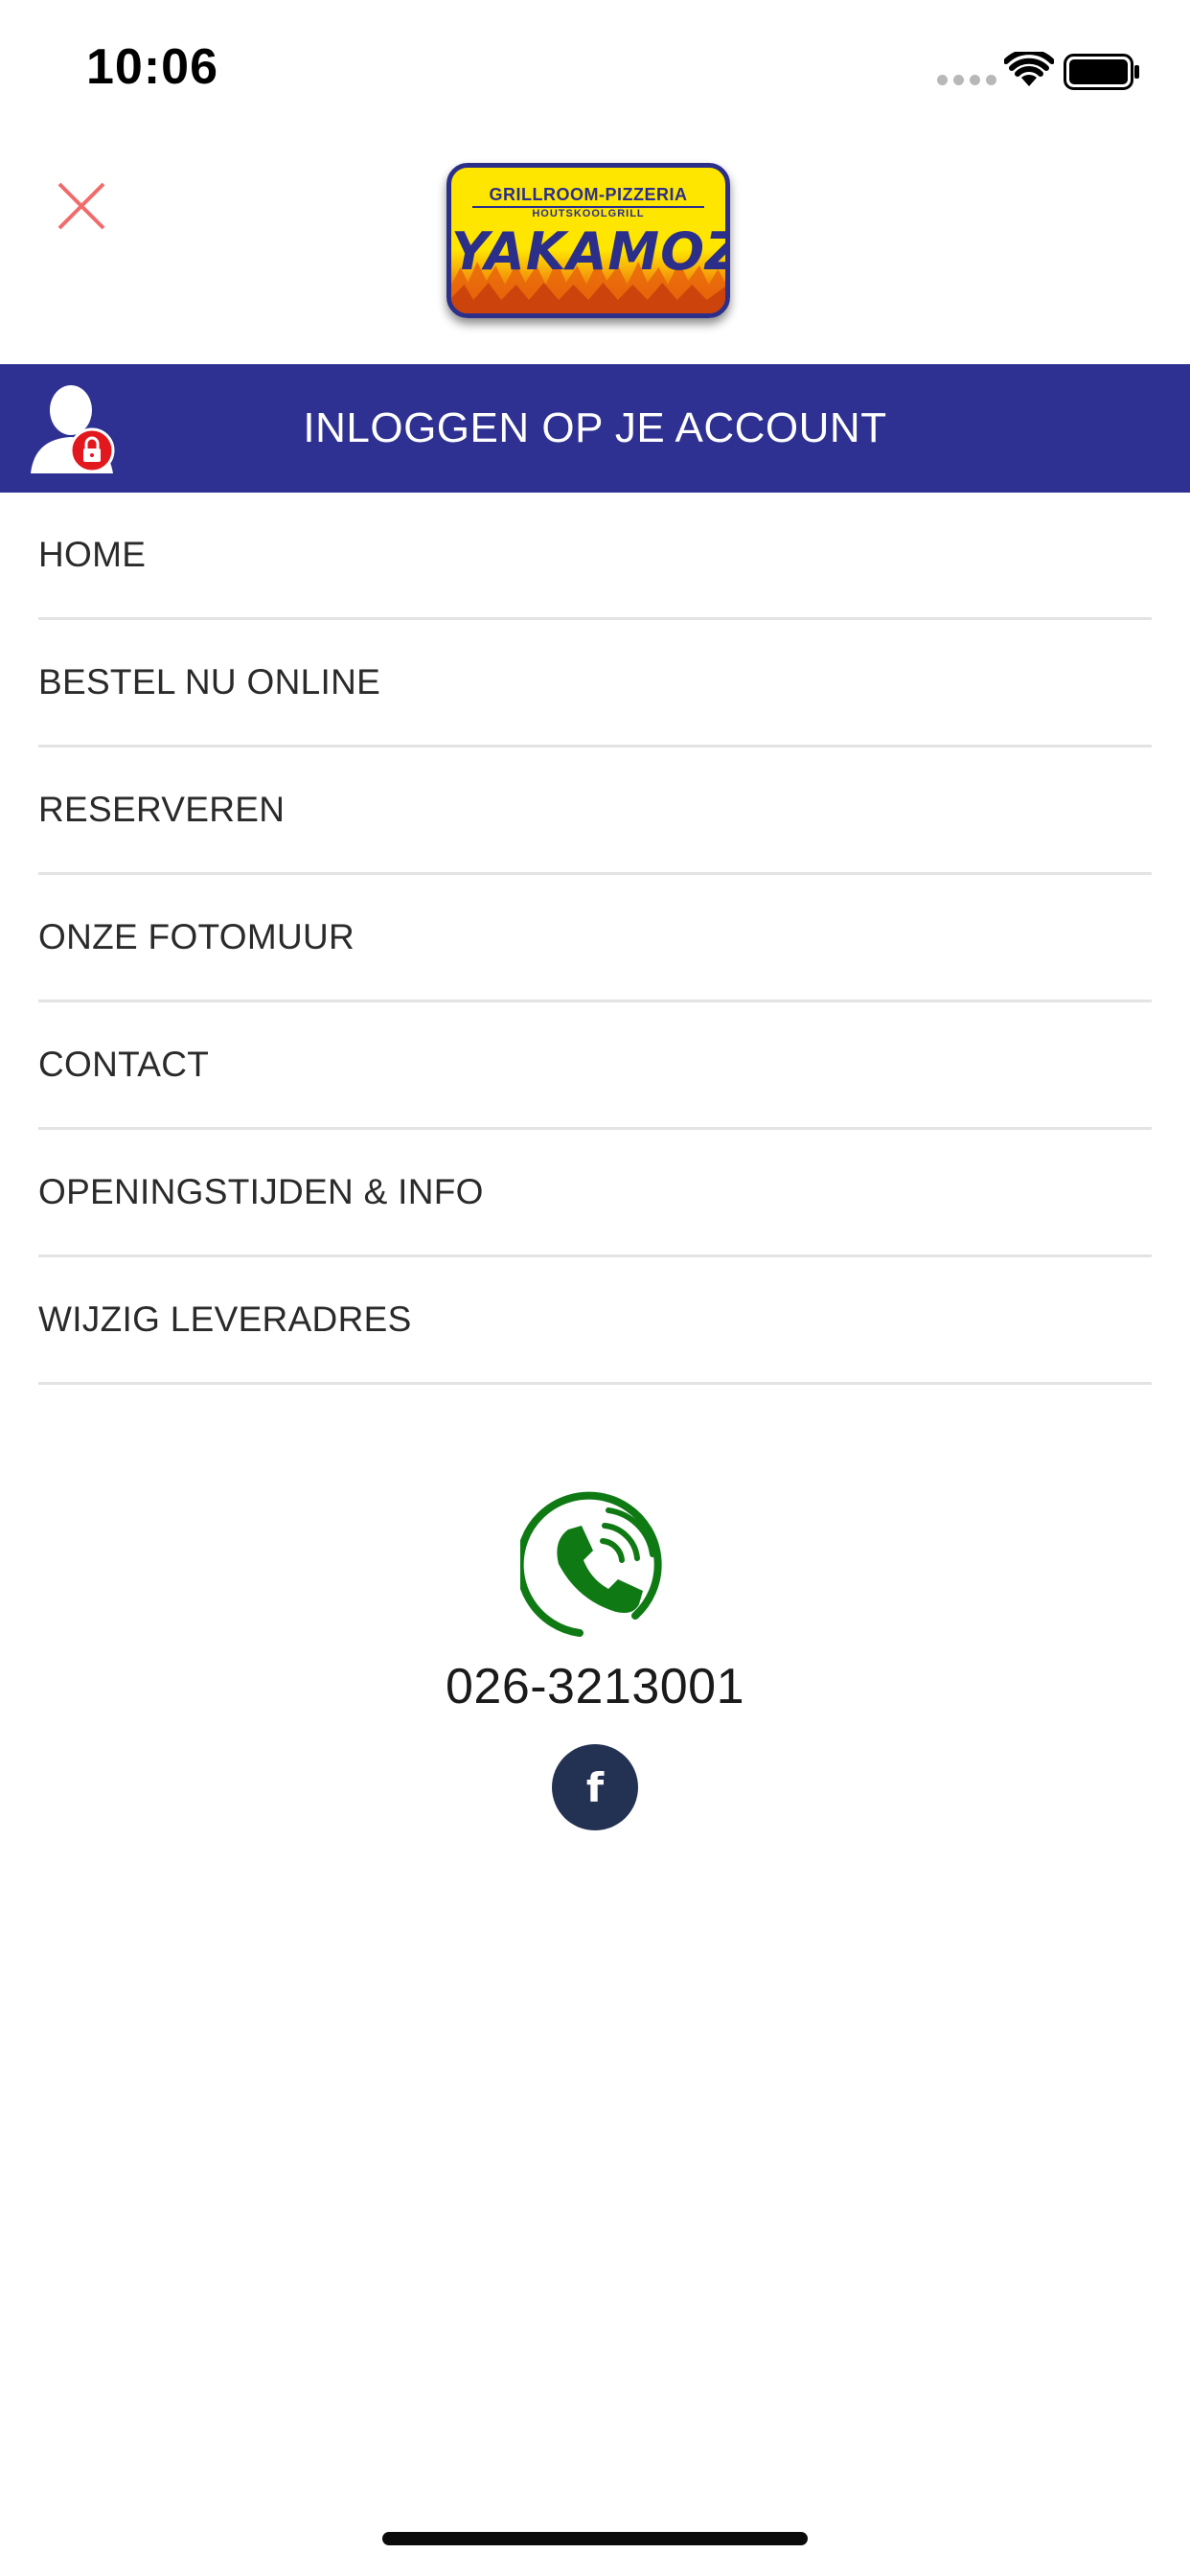 The width and height of the screenshot is (1190, 2576). Describe the element at coordinates (210, 682) in the screenshot. I see `menu-item-label: BESTEL NU ONLINE` at that location.